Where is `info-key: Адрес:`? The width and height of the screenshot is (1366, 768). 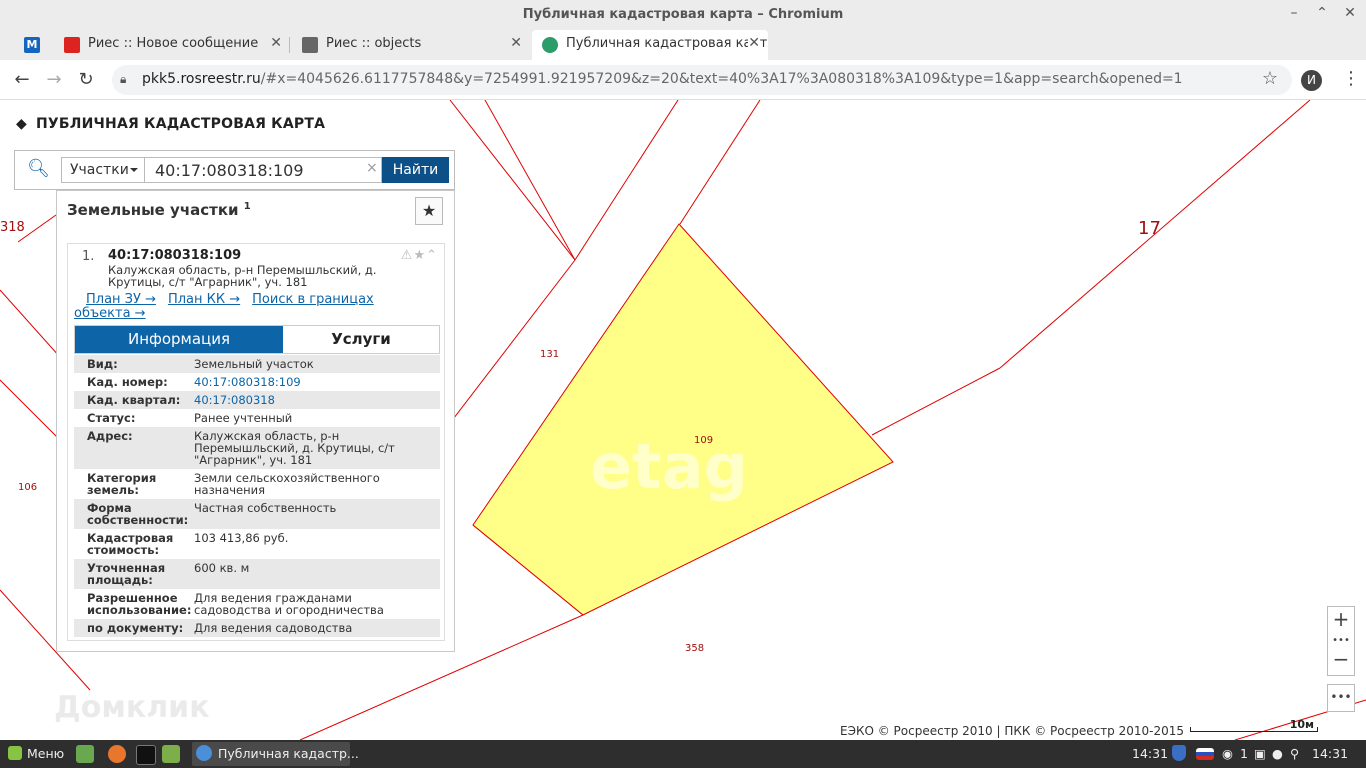
info-key: Адрес: is located at coordinates (110, 436).